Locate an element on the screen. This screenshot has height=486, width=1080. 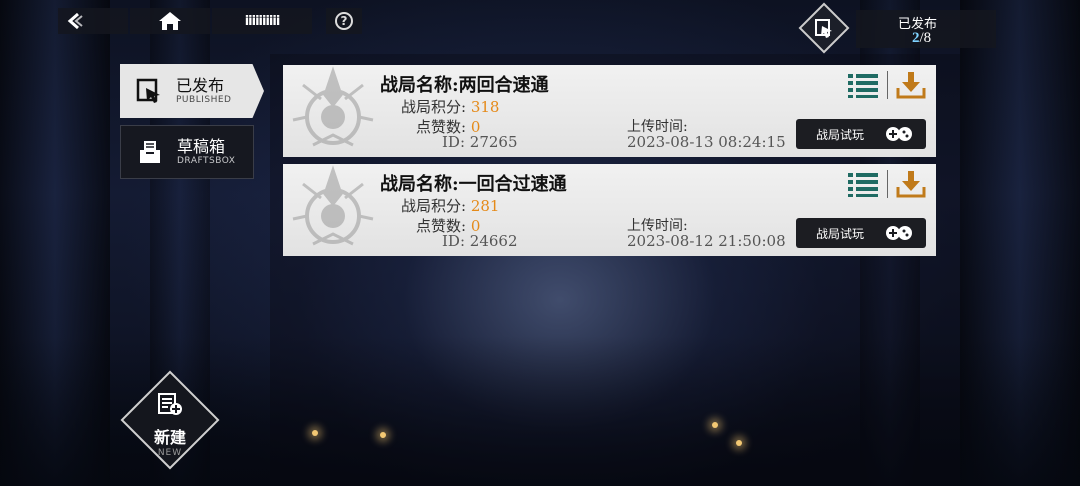
battle-id: ID: 27265 is located at coordinates (480, 142).